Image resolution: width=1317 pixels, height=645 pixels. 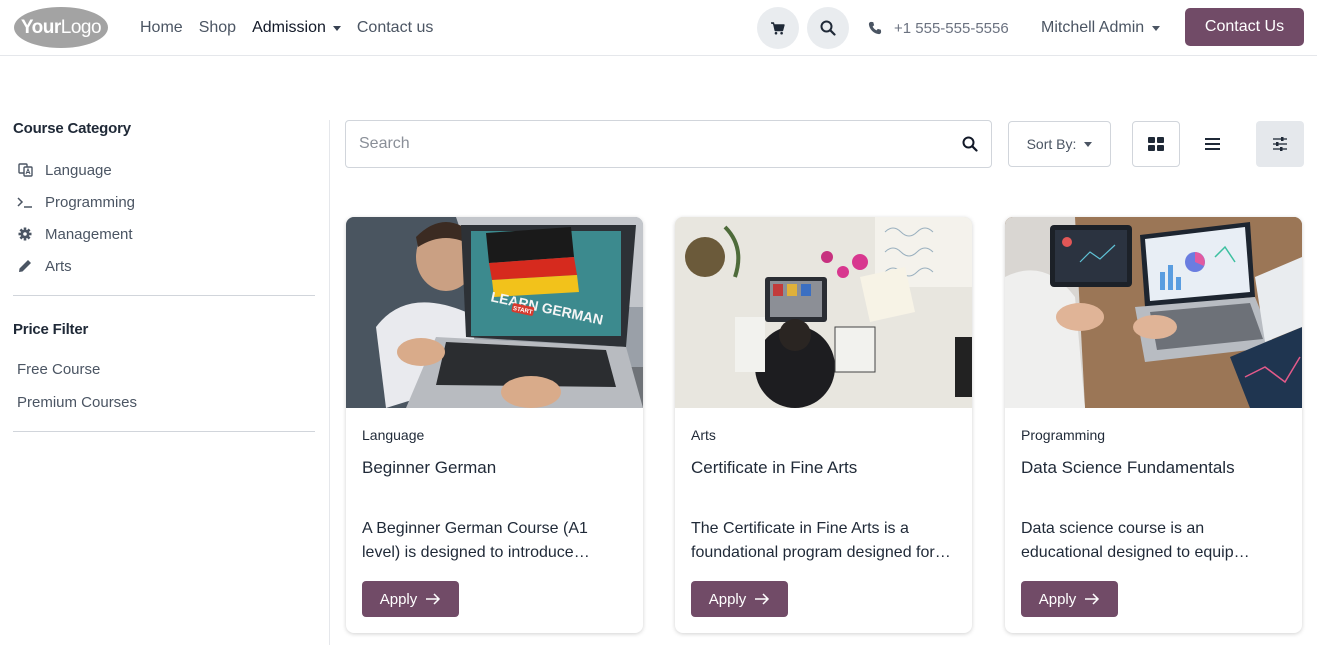 What do you see at coordinates (1244, 27) in the screenshot?
I see `contact-us-button: Contact Us` at bounding box center [1244, 27].